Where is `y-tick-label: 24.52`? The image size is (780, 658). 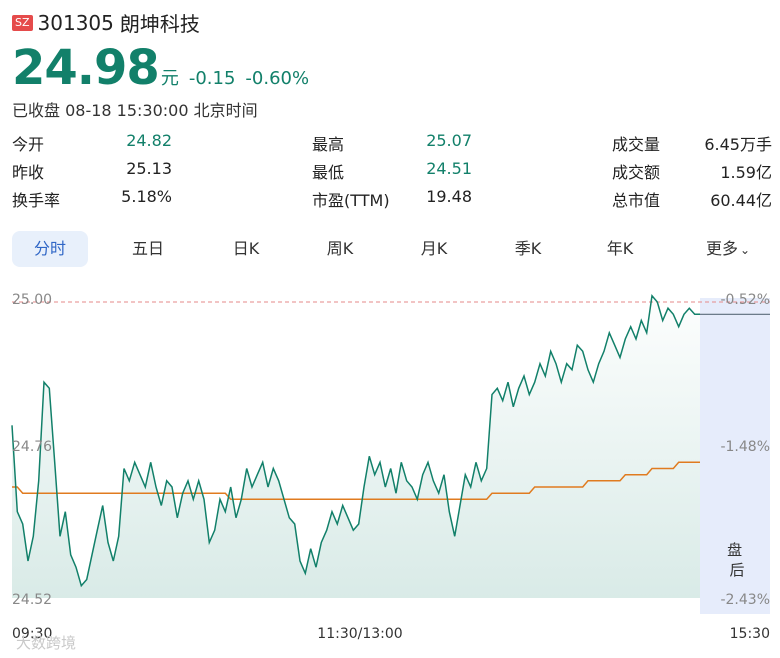 y-tick-label: 24.52 is located at coordinates (32, 600).